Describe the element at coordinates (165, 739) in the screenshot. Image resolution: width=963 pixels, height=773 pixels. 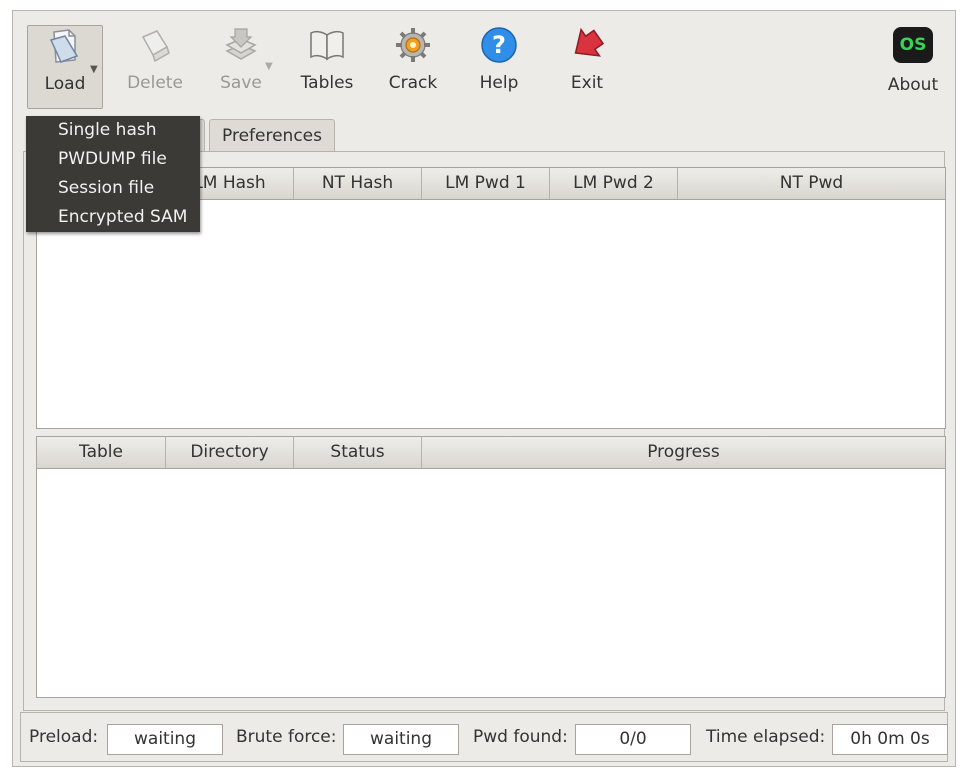
I see `preload-value: waiting` at that location.